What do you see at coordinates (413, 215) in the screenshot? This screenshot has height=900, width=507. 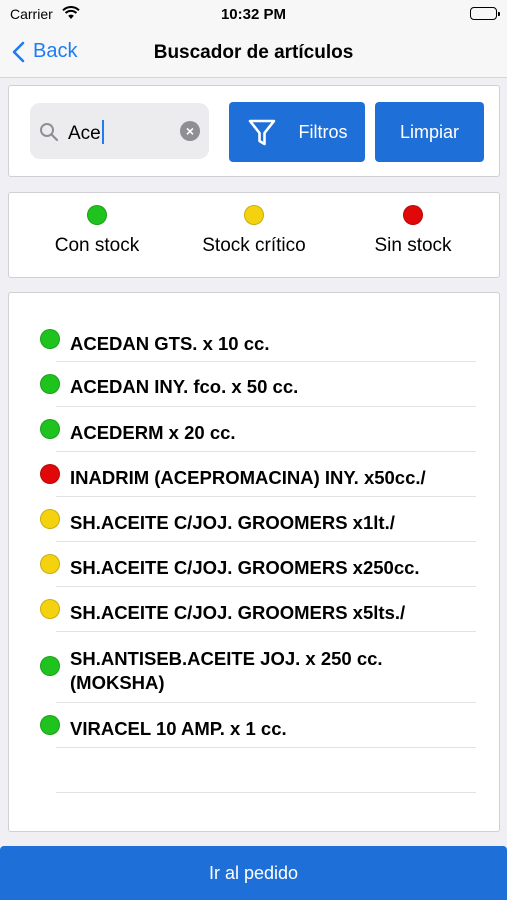 I see `red-dot-icon` at bounding box center [413, 215].